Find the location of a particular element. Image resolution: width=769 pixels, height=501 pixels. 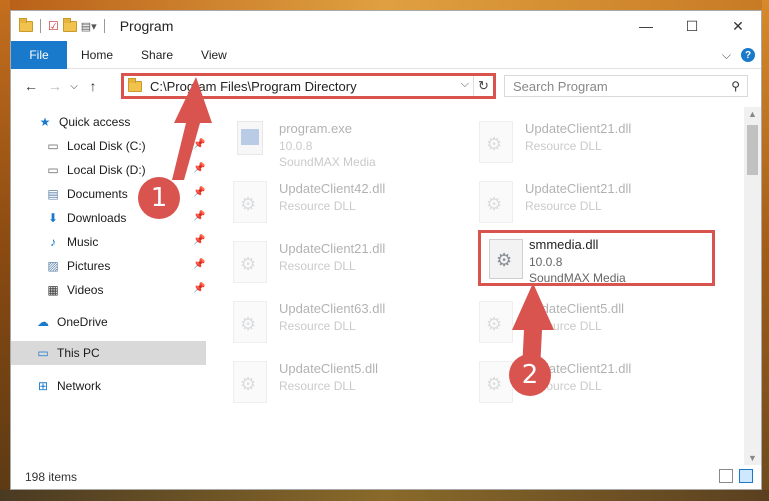

sidebar-item-label: Videos is located at coordinates (85, 290).